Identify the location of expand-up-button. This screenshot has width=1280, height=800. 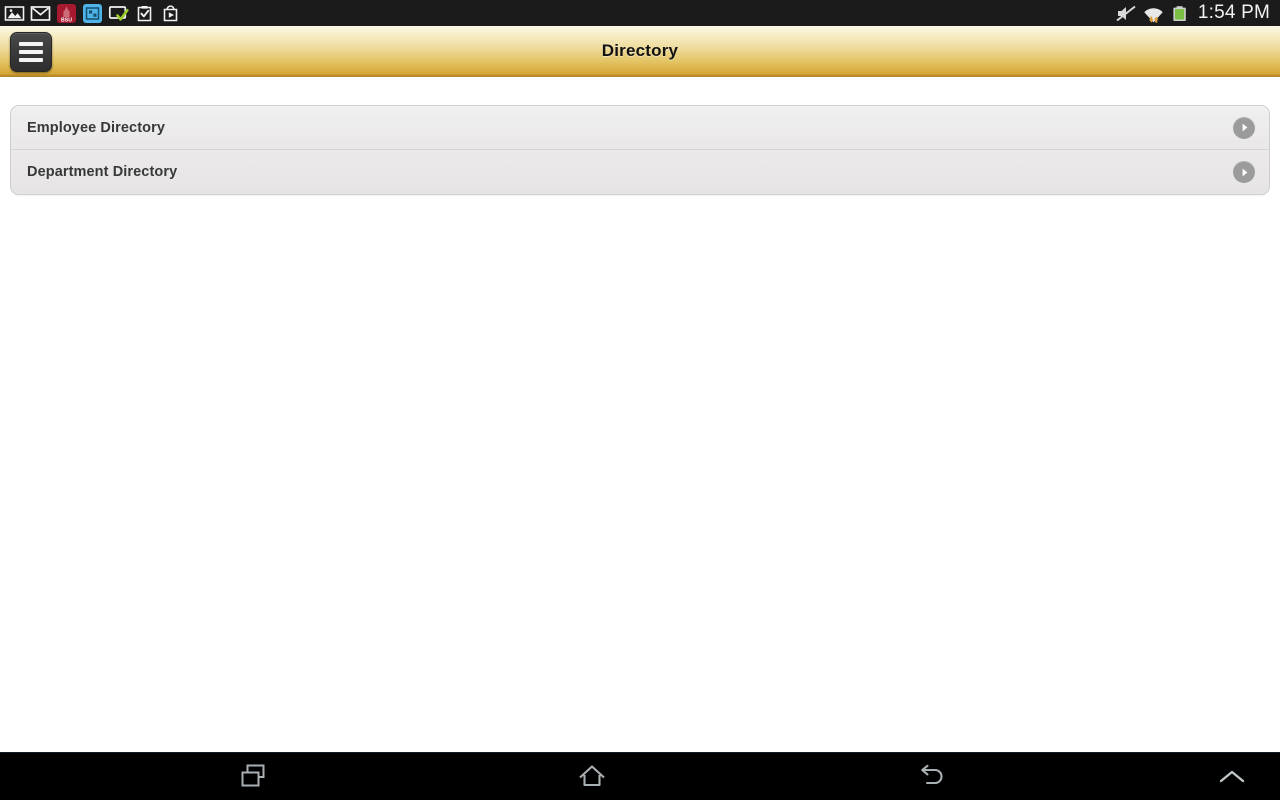
(1232, 776).